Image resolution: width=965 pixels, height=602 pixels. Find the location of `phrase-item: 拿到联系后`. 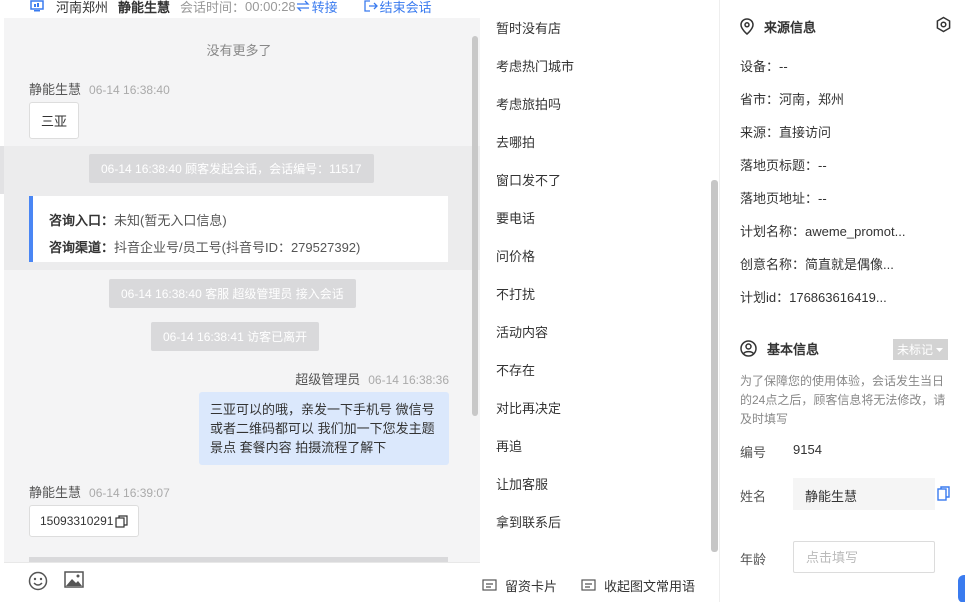

phrase-item: 拿到联系后 is located at coordinates (528, 521).